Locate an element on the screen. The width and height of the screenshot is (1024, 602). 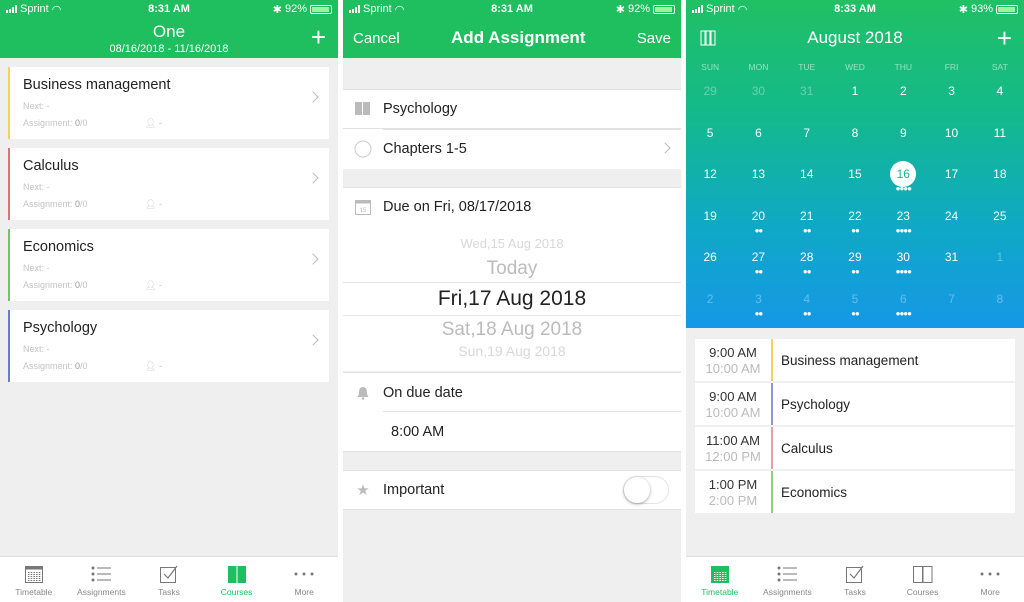
calendar-day: 15 is located at coordinates (855, 182).